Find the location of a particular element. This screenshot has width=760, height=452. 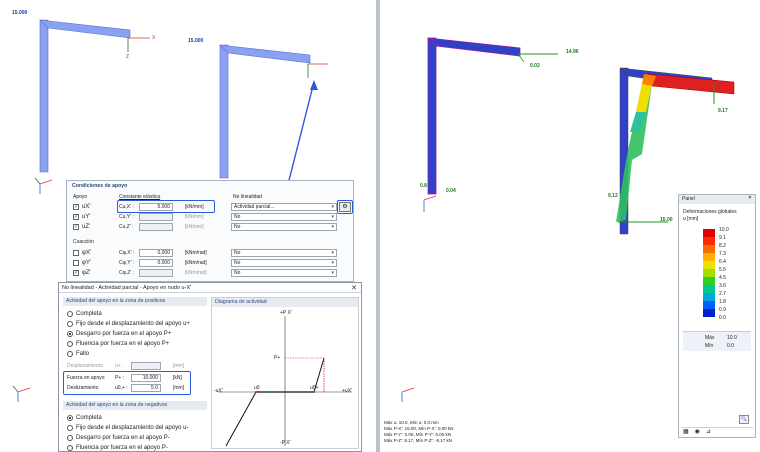

option-label: Desgarro por fuerza en el apoyo P+ is located at coordinates (124, 334).